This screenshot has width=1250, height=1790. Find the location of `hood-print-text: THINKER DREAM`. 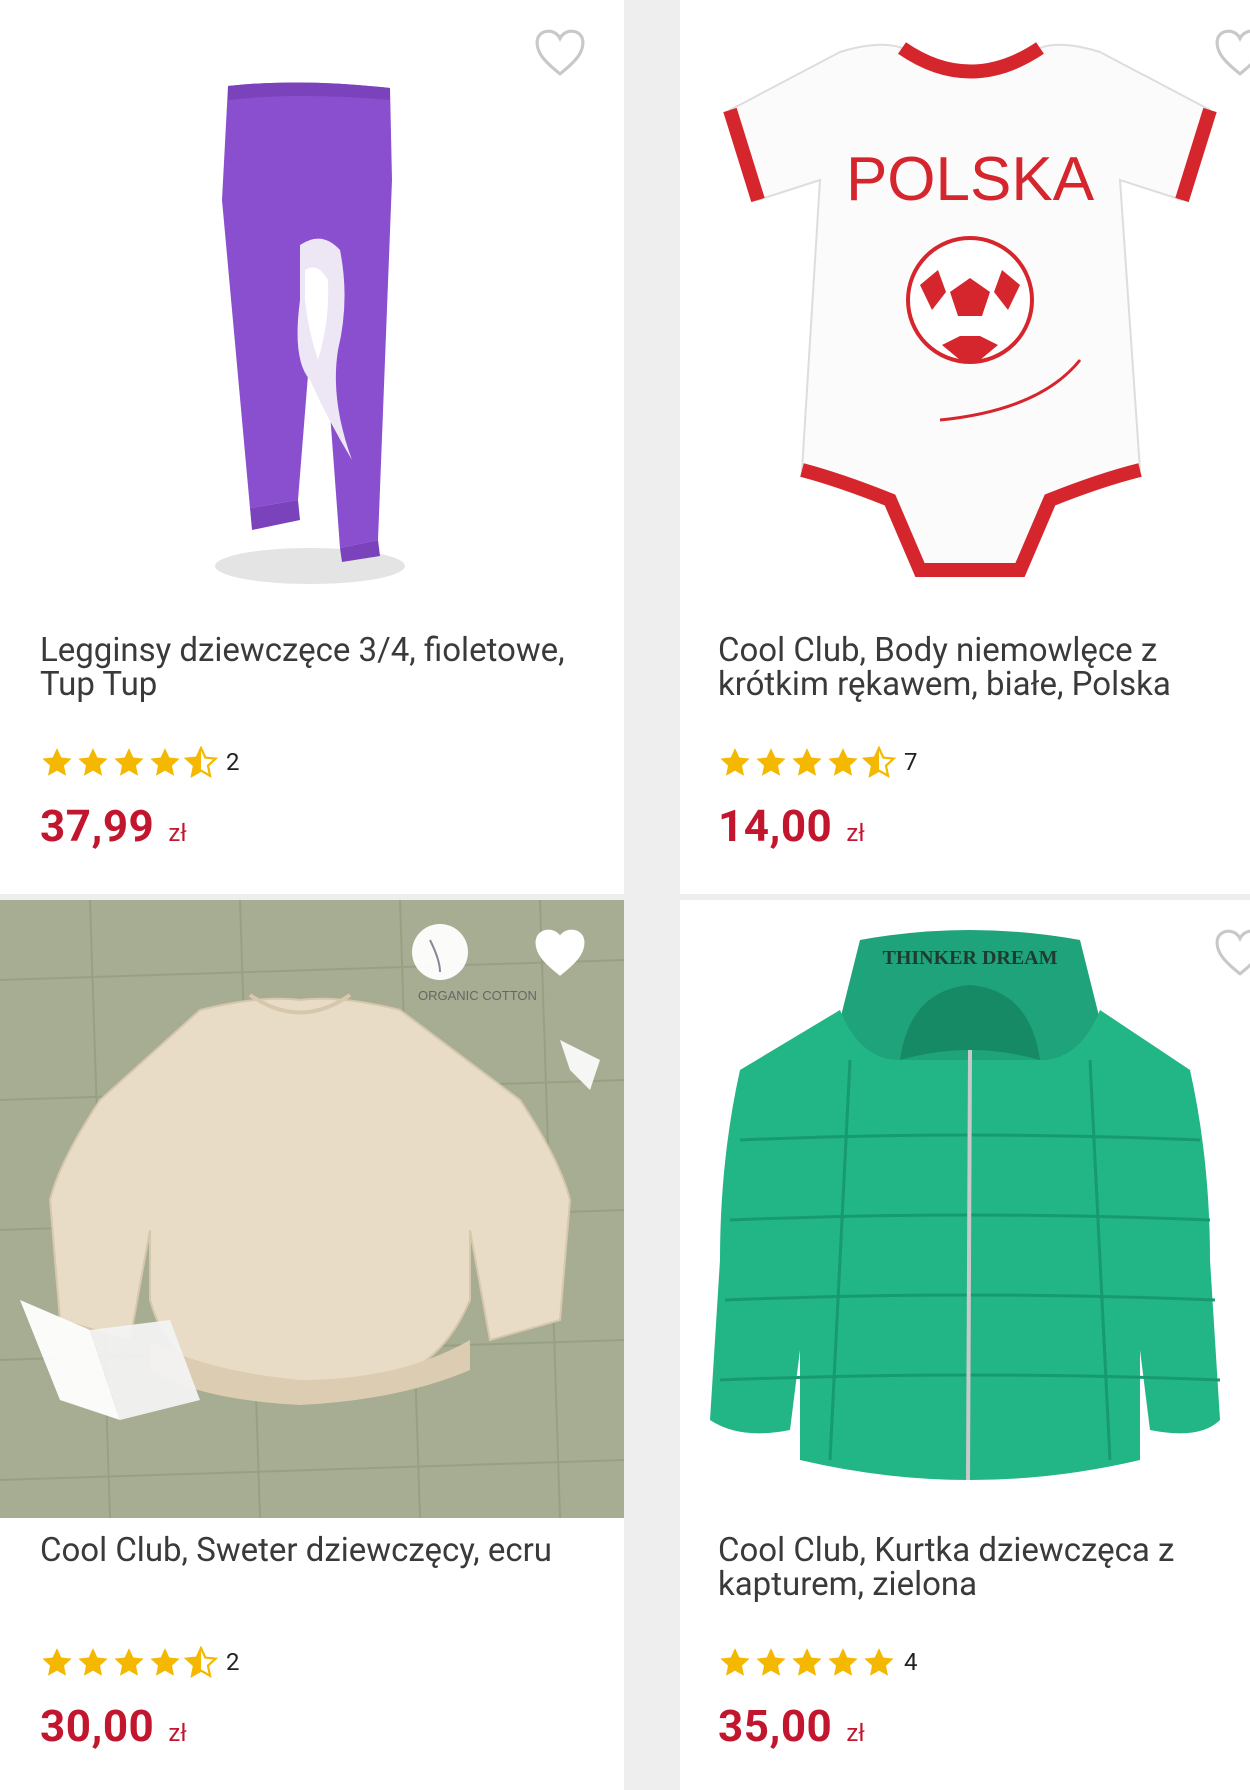

hood-print-text: THINKER DREAM is located at coordinates (969, 958).